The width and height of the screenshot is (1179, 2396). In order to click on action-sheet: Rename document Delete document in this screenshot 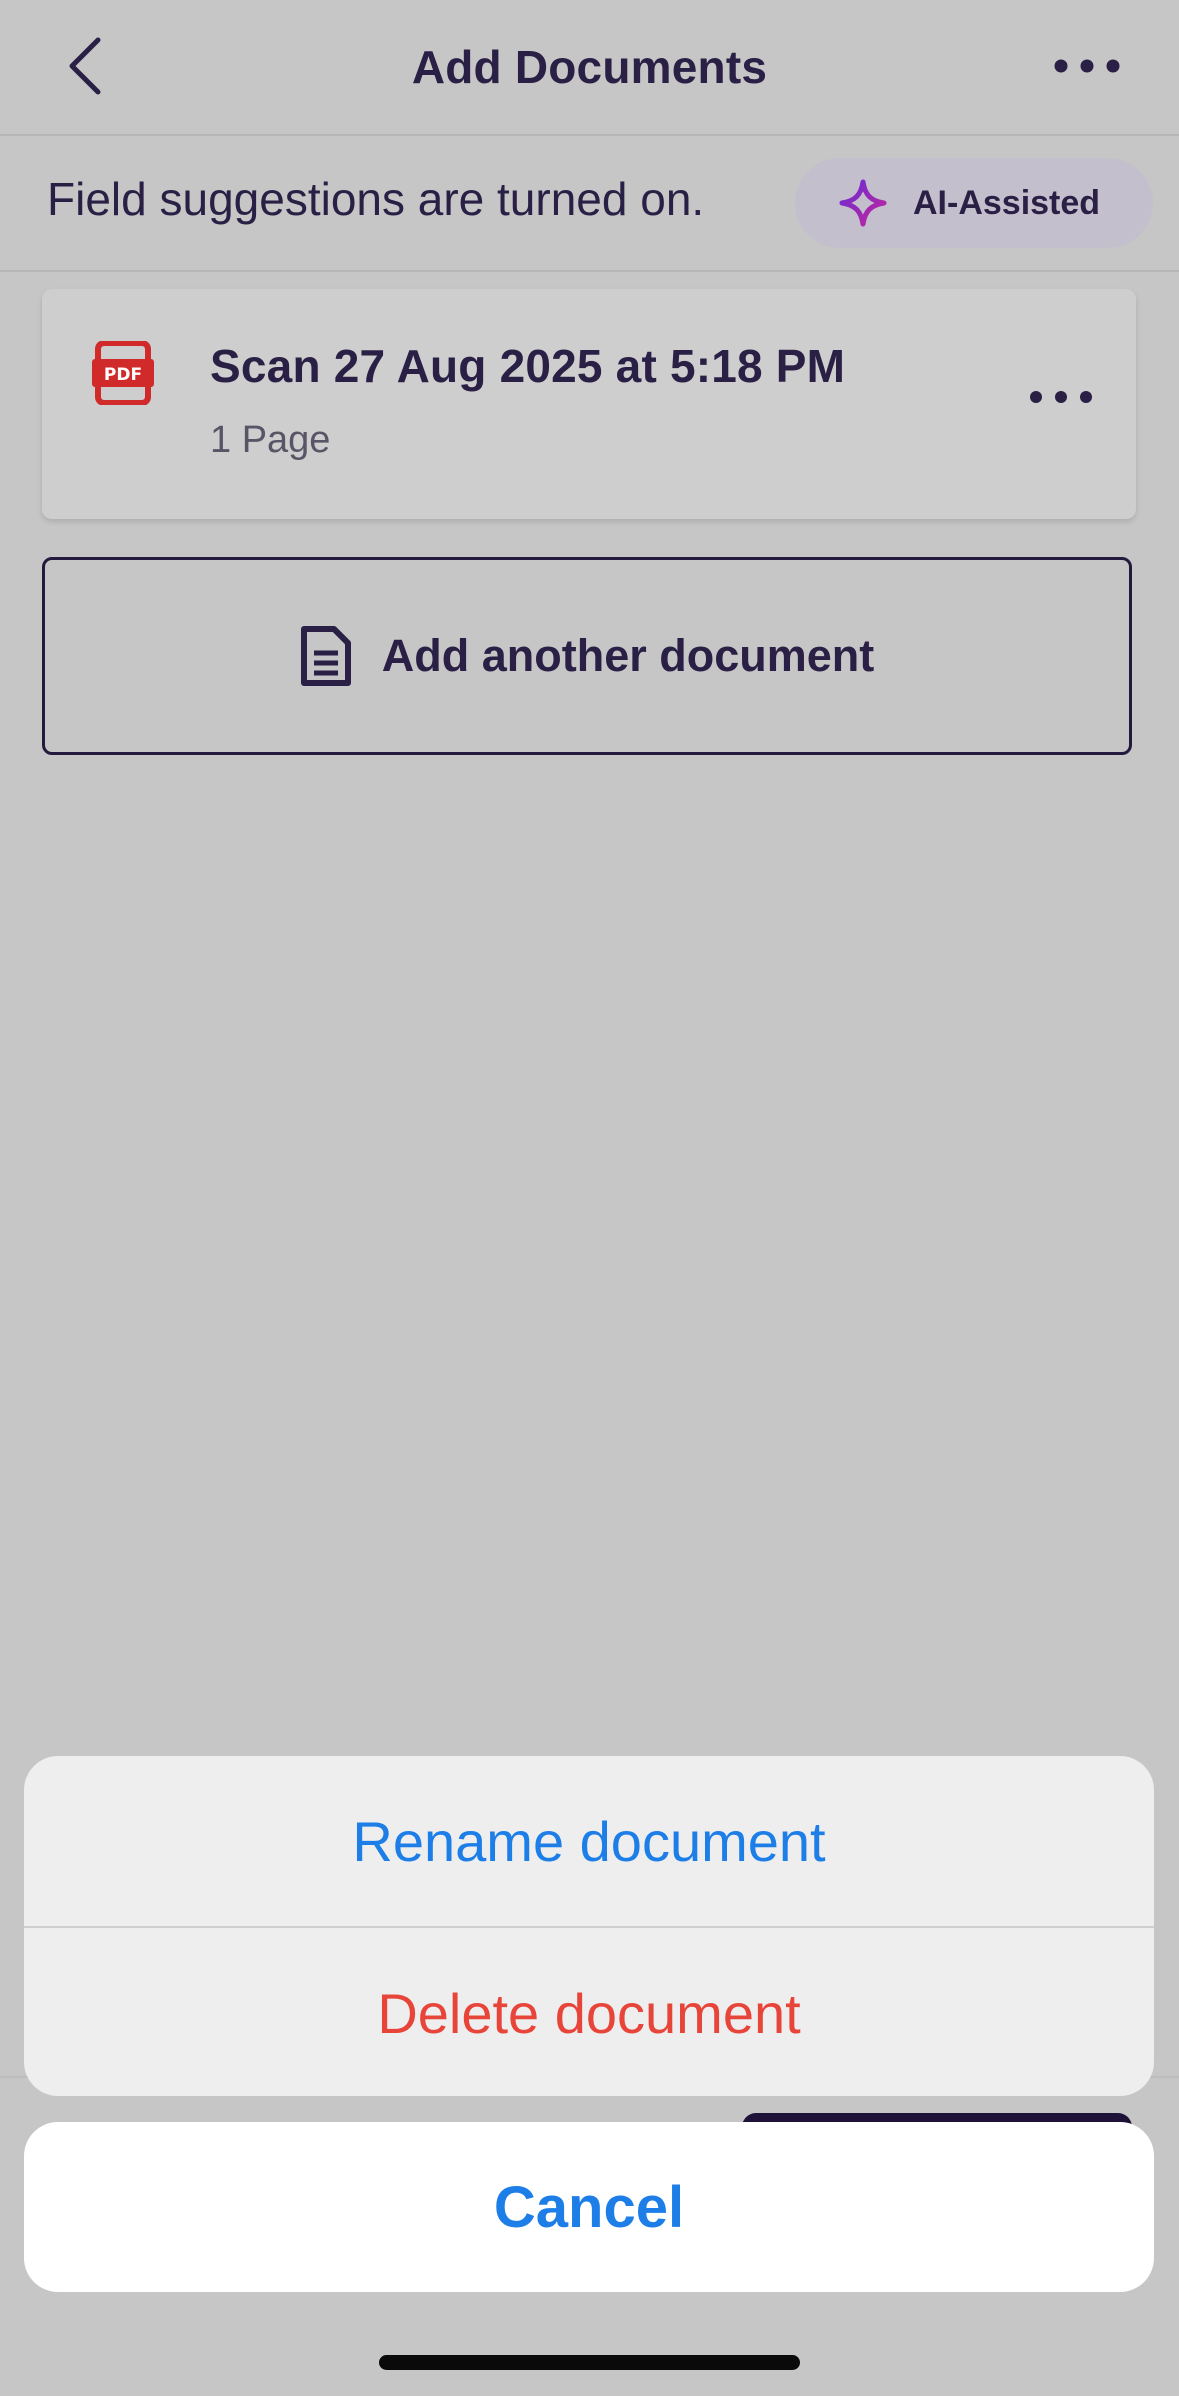, I will do `click(589, 1926)`.